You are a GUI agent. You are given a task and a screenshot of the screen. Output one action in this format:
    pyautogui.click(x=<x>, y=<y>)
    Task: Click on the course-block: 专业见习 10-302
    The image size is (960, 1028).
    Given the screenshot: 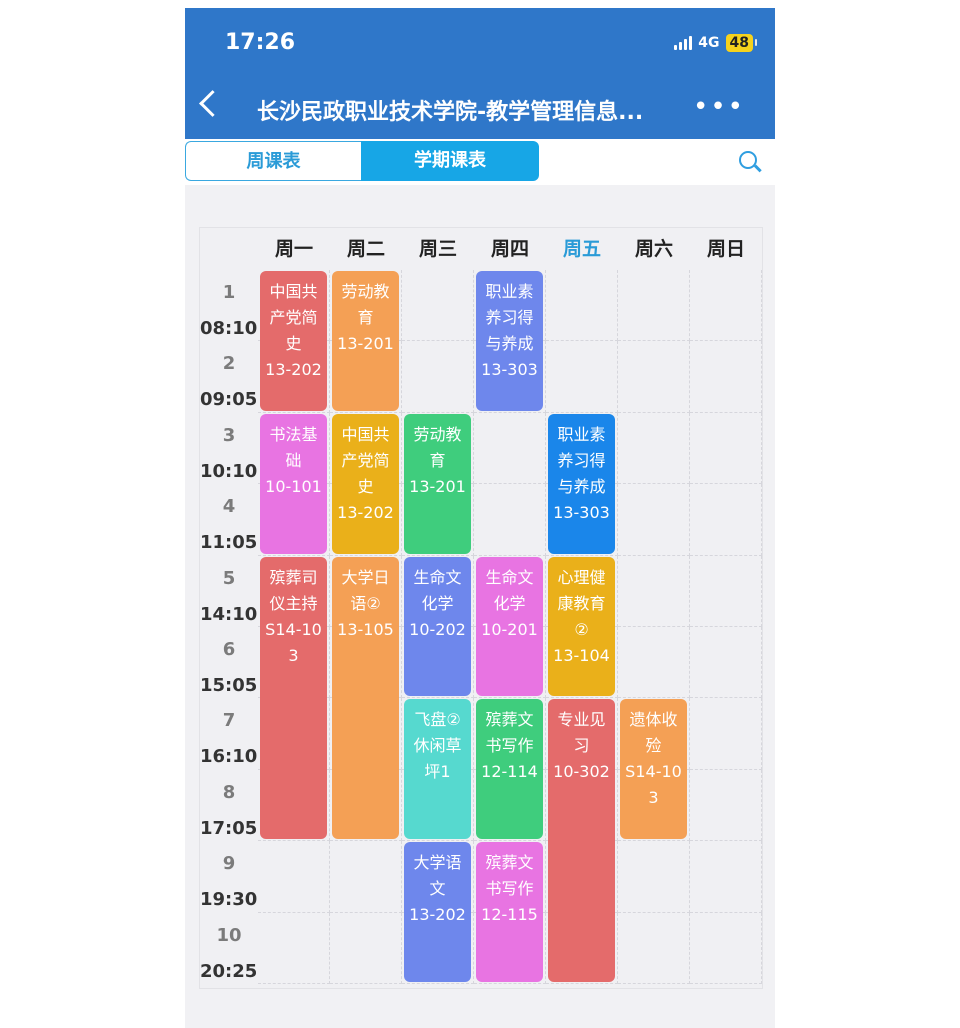 What is the action you would take?
    pyautogui.click(x=581, y=840)
    